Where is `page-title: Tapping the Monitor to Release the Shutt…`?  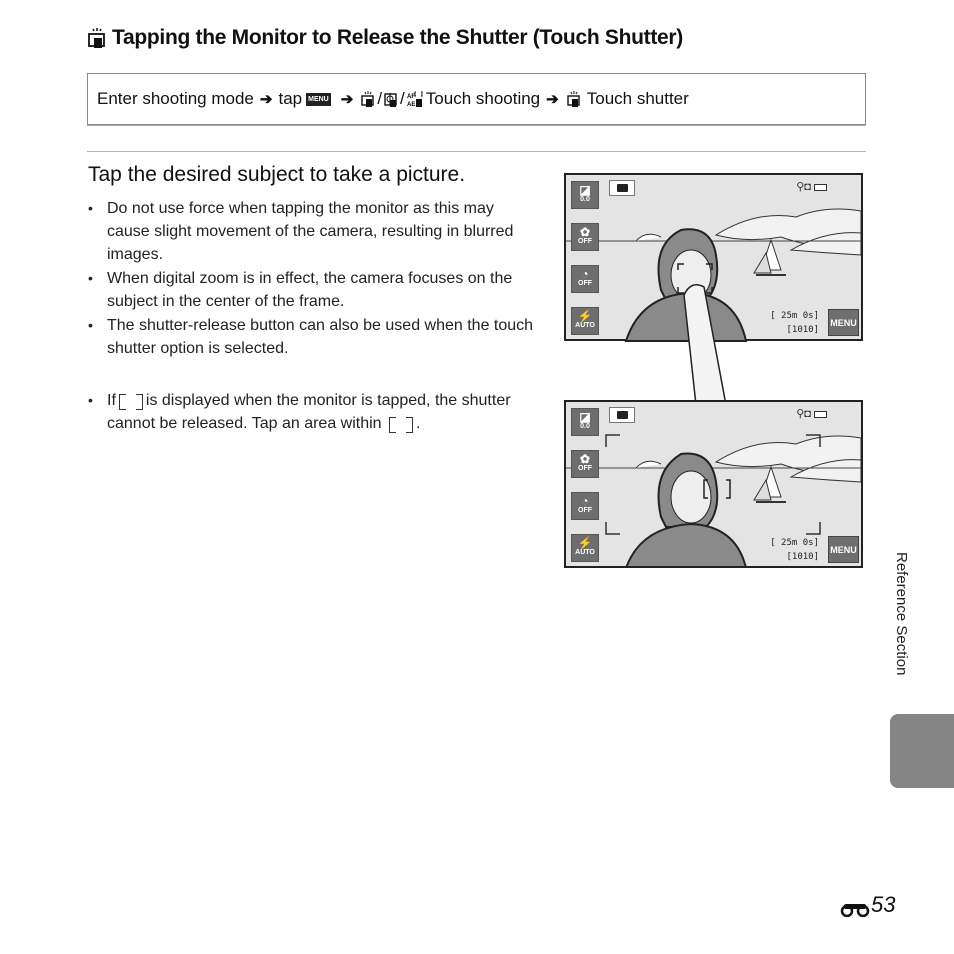
page-title: Tapping the Monitor to Release the Shutt… is located at coordinates (385, 38).